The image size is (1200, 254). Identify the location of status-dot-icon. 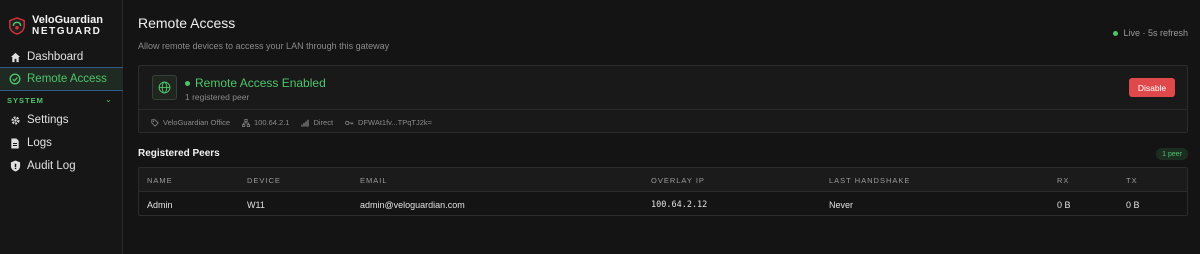
(187, 83).